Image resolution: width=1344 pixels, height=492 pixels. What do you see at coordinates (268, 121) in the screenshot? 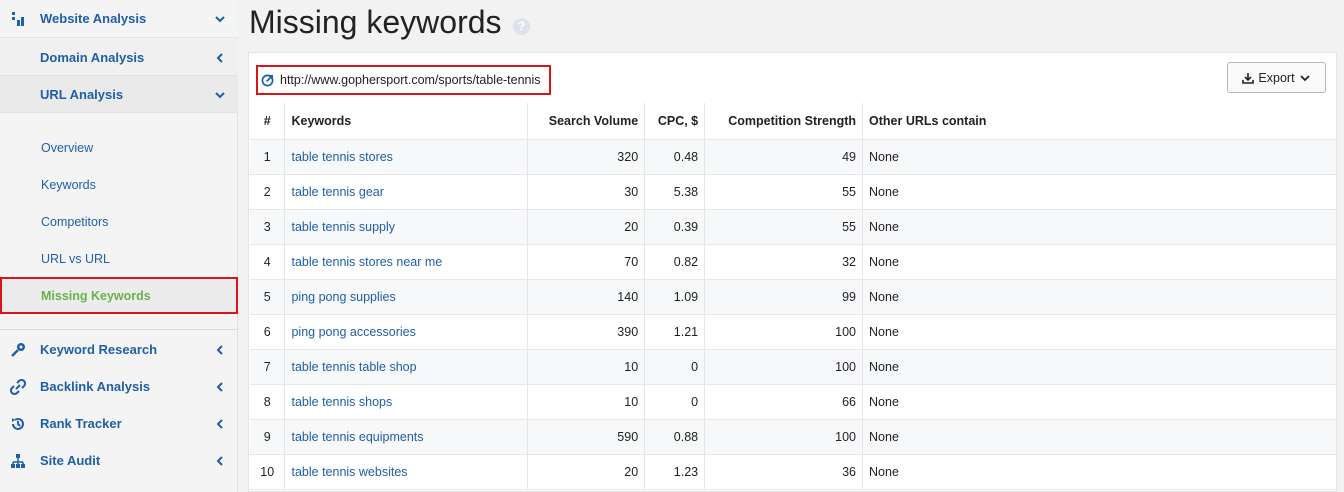
I see `col-header-index: #` at bounding box center [268, 121].